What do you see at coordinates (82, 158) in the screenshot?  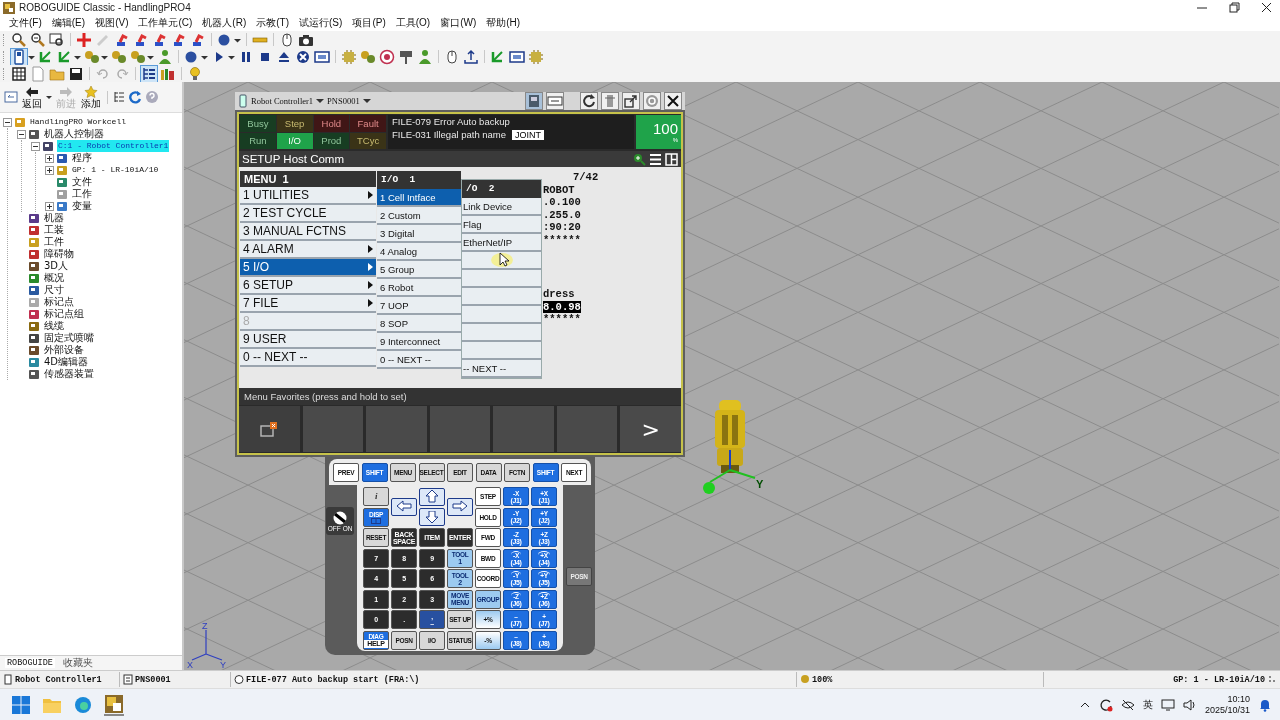 I see `tree-item: 程序` at bounding box center [82, 158].